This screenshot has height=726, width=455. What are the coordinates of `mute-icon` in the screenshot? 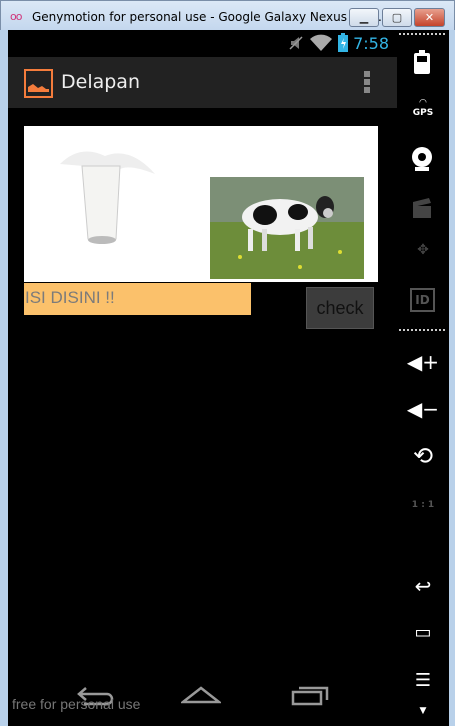 It's located at (296, 43).